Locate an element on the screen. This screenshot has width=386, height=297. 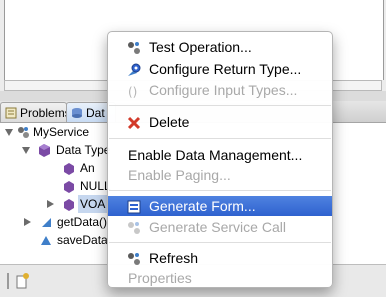
menu-item-properties: Properties is located at coordinates (220, 278).